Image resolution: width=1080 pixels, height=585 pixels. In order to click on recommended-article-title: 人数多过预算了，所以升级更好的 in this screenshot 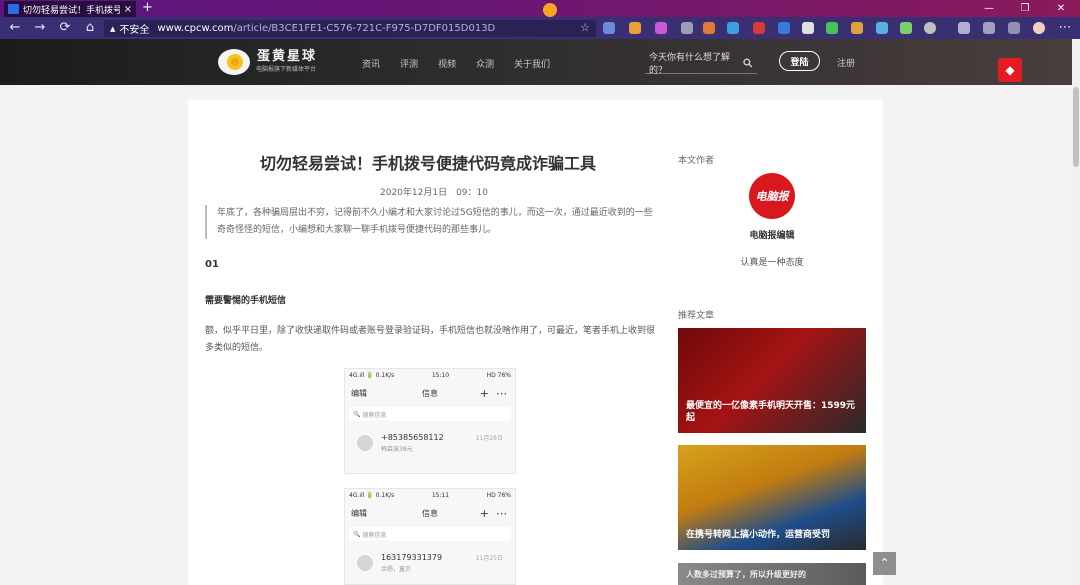, I will do `click(772, 575)`.